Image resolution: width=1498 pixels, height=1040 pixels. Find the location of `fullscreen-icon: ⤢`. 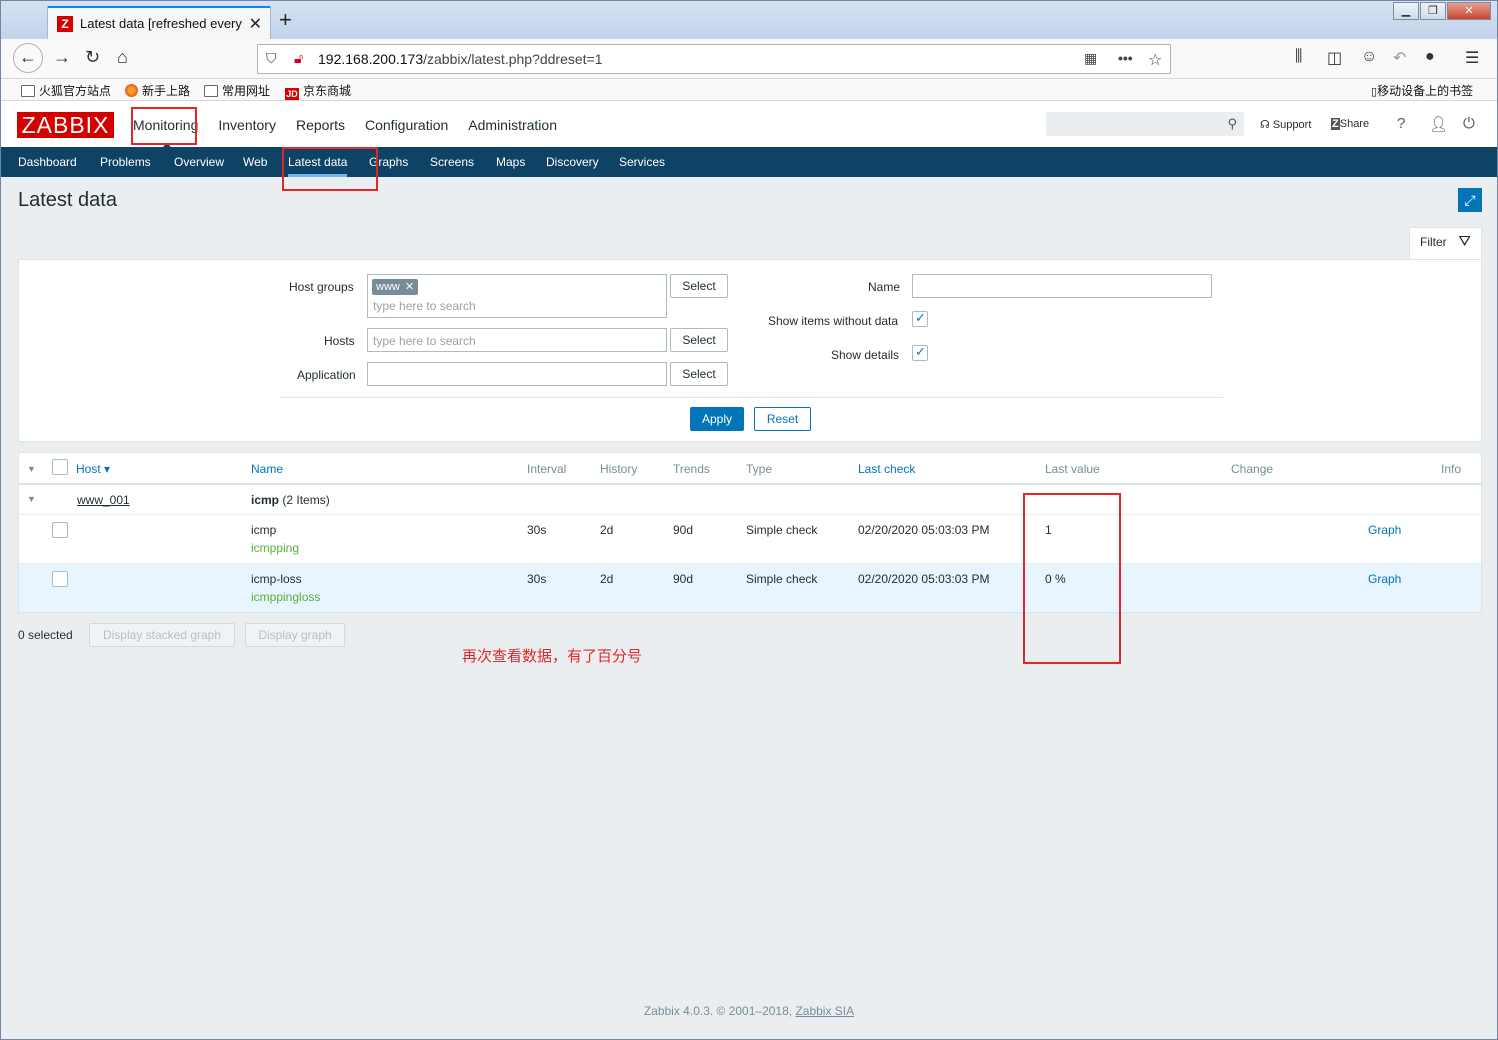

fullscreen-icon: ⤢ is located at coordinates (1470, 200).